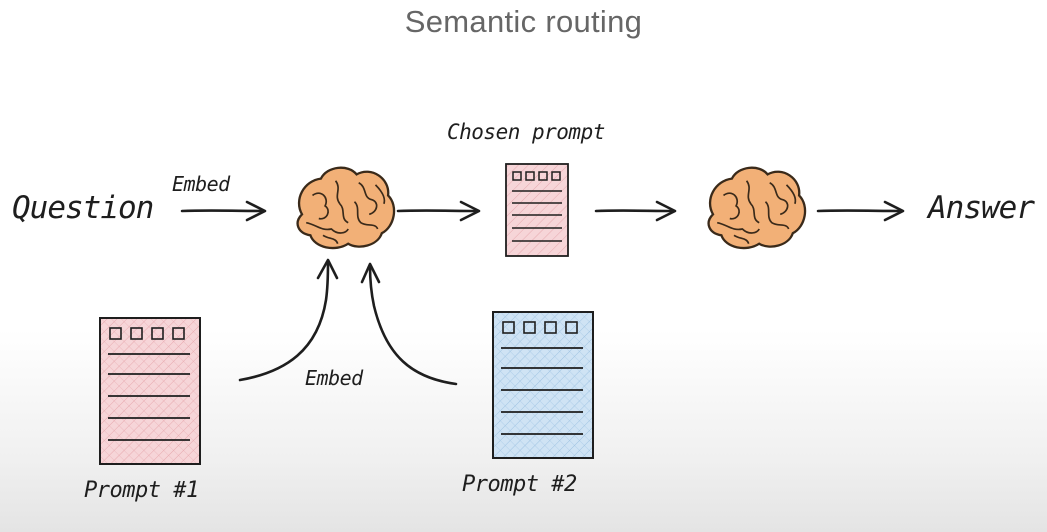  Describe the element at coordinates (543, 385) in the screenshot. I see `prompt2-document-icon` at that location.